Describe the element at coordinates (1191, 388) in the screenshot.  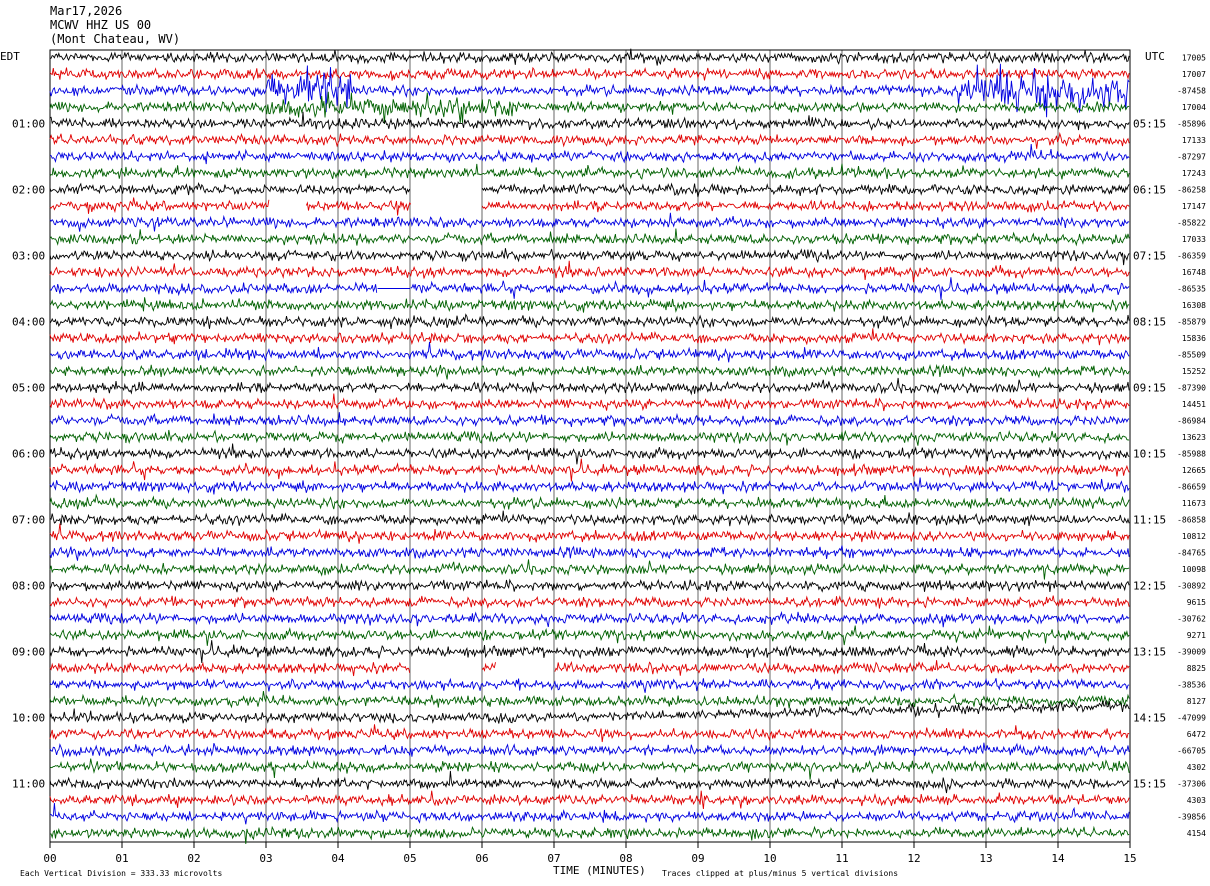
I see `trace-offset-label: -87390` at that location.